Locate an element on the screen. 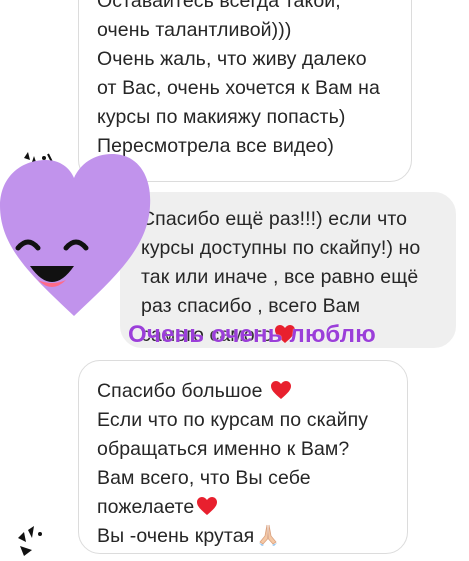 The height and width of the screenshot is (561, 469). message-line: очень талантливой))) is located at coordinates (194, 30).